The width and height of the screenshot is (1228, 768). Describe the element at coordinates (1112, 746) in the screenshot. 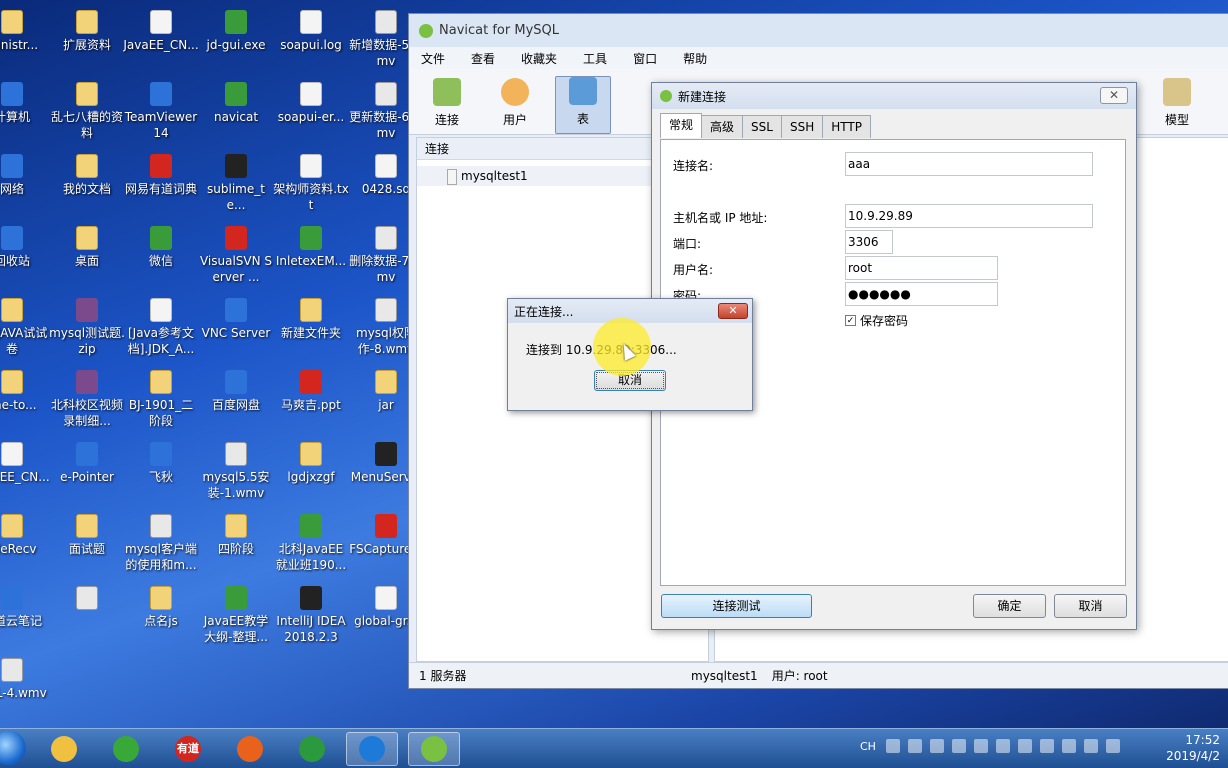

I see `network-icon` at that location.